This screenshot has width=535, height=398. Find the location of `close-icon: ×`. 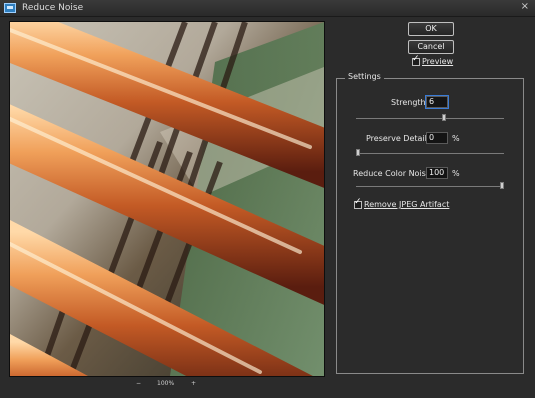

close-icon: × is located at coordinates (525, 7).